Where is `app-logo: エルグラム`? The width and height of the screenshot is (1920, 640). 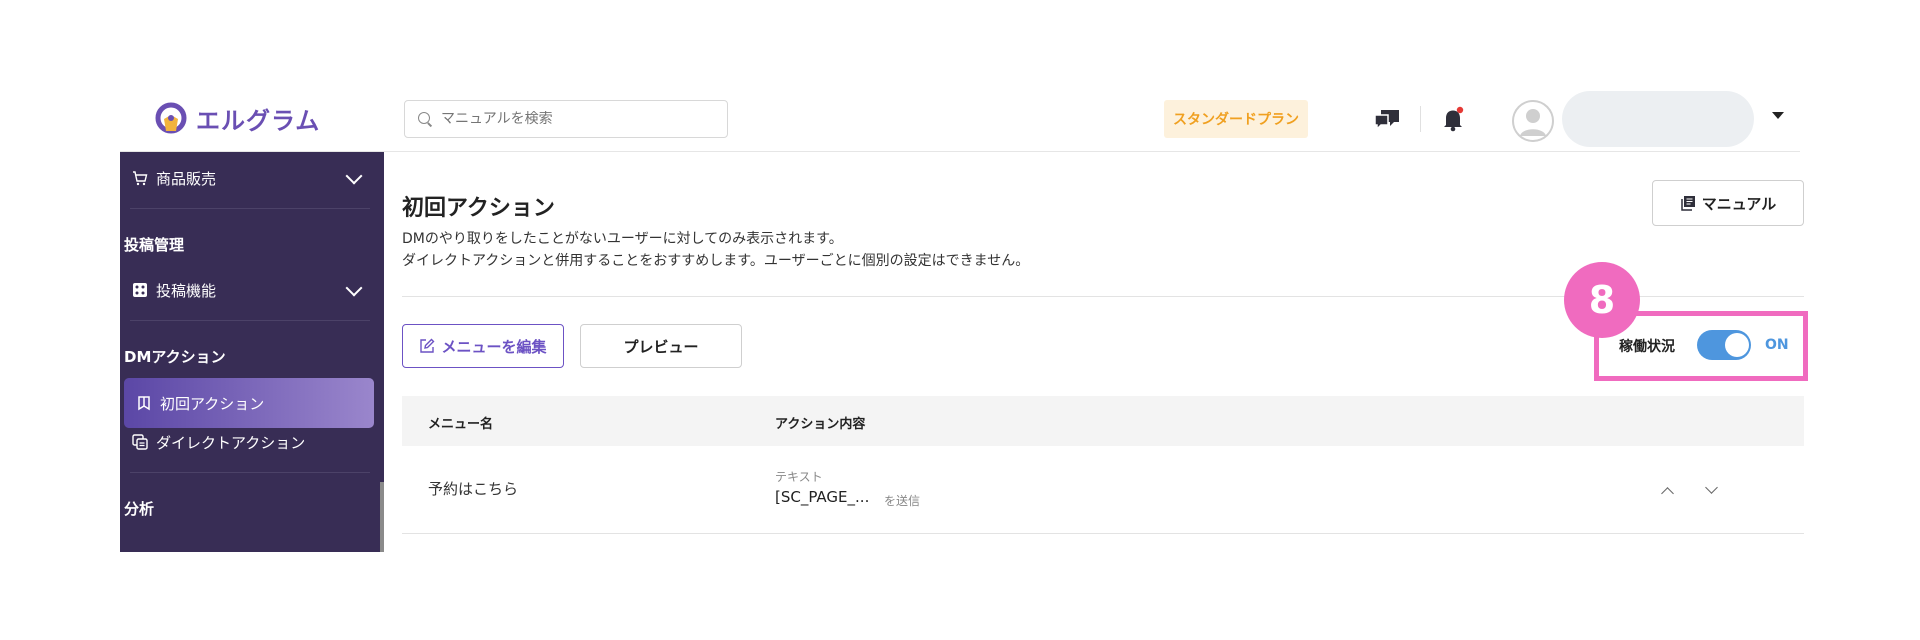 app-logo: エルグラム is located at coordinates (237, 118).